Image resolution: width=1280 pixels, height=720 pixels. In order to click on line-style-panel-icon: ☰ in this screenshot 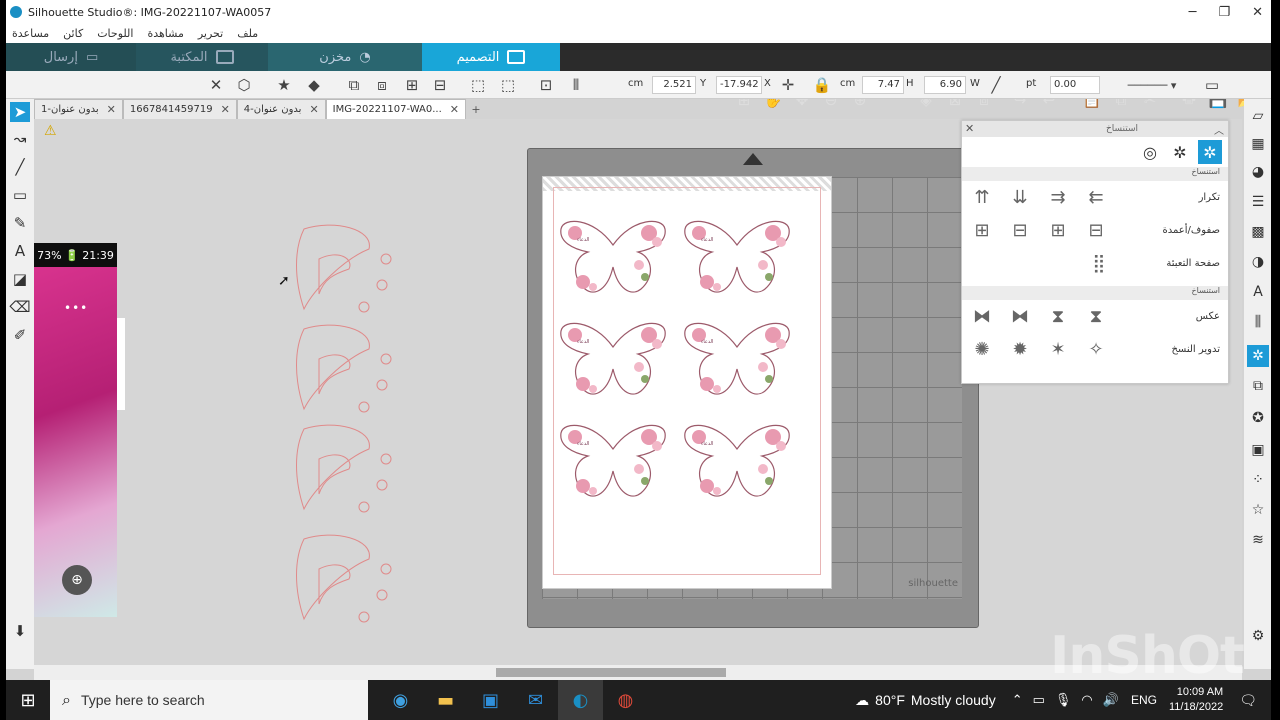, I will do `click(1258, 202)`.